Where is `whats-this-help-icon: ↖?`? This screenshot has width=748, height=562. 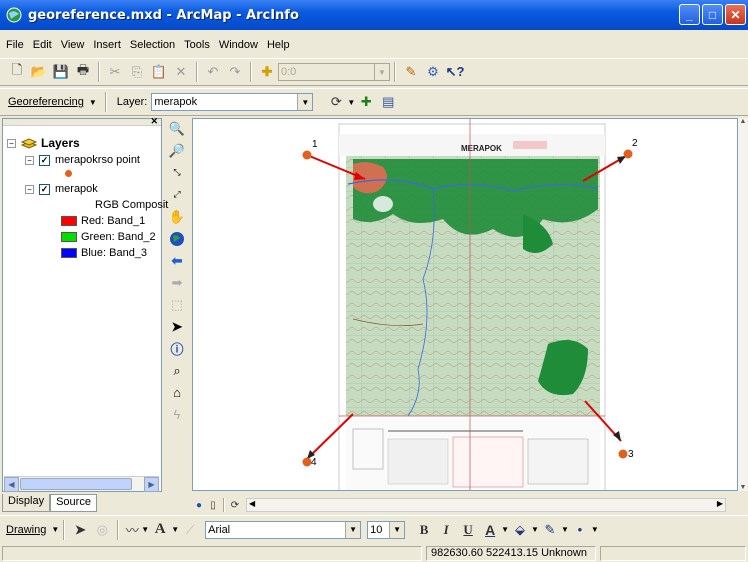
whats-this-help-icon: ↖? is located at coordinates (455, 72).